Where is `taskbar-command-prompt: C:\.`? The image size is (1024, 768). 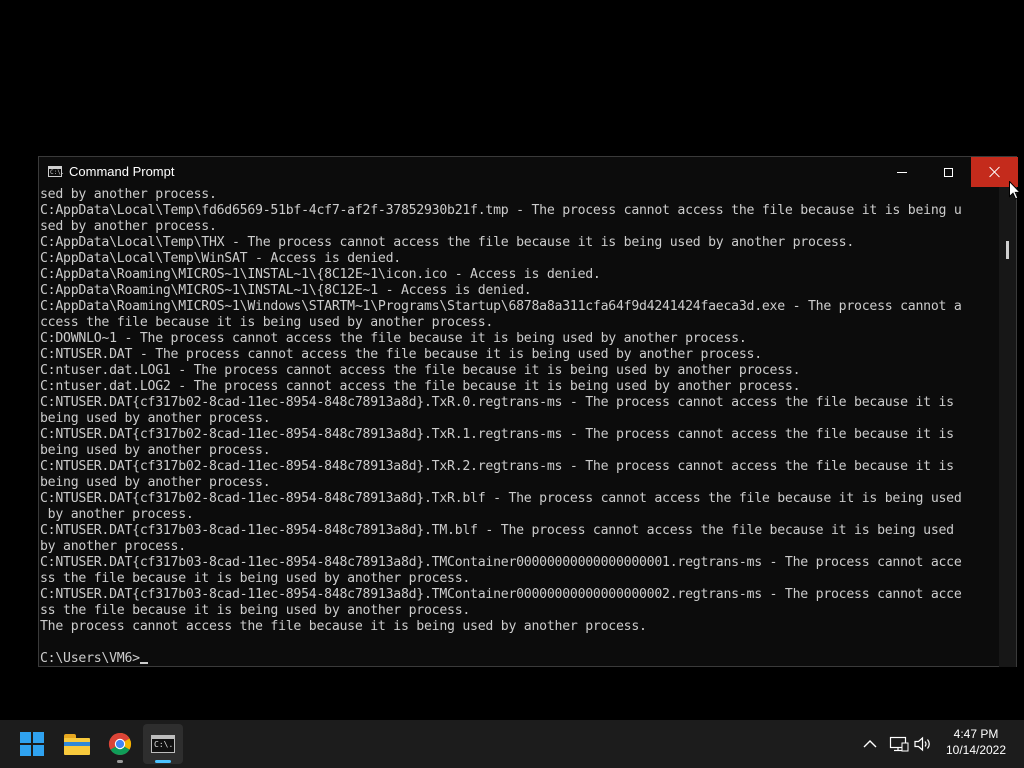 taskbar-command-prompt: C:\. is located at coordinates (163, 744).